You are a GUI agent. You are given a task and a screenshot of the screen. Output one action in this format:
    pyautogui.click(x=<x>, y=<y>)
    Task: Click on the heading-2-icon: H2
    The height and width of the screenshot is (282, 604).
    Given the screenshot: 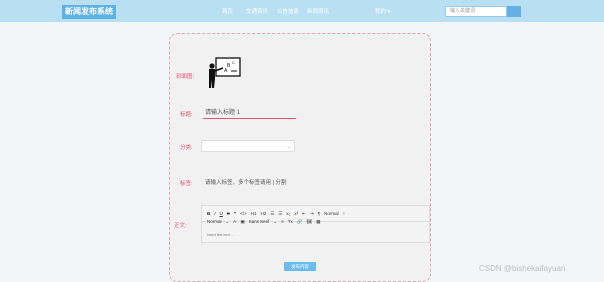 What is the action you would take?
    pyautogui.click(x=263, y=213)
    